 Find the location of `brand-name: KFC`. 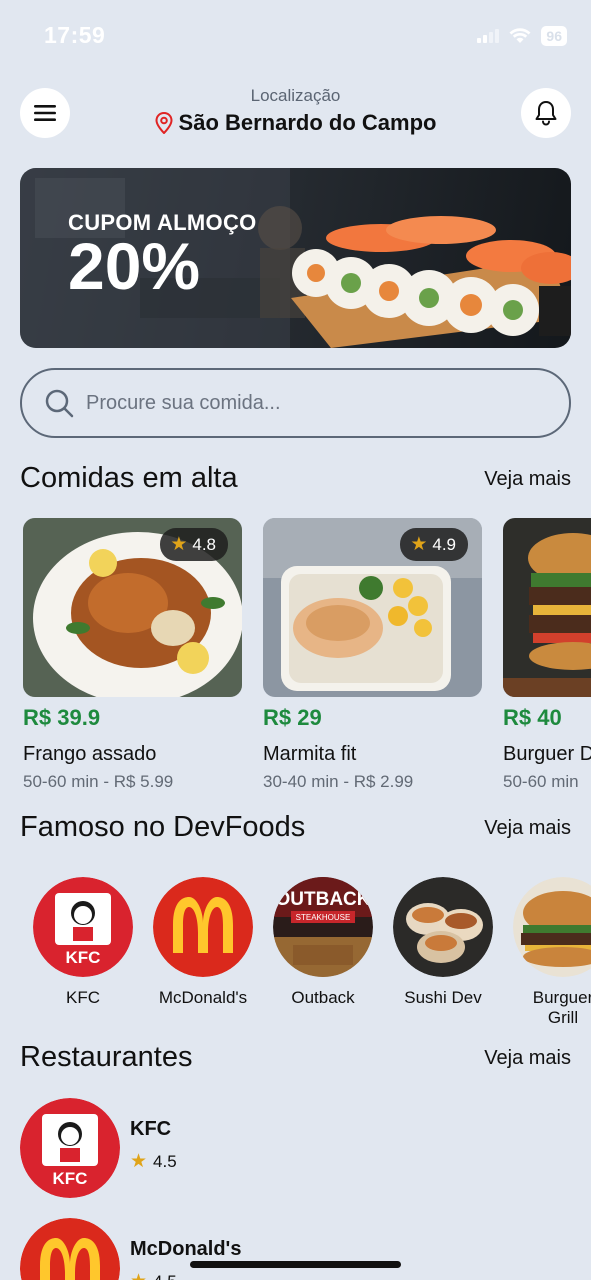

brand-name: KFC is located at coordinates (83, 997).